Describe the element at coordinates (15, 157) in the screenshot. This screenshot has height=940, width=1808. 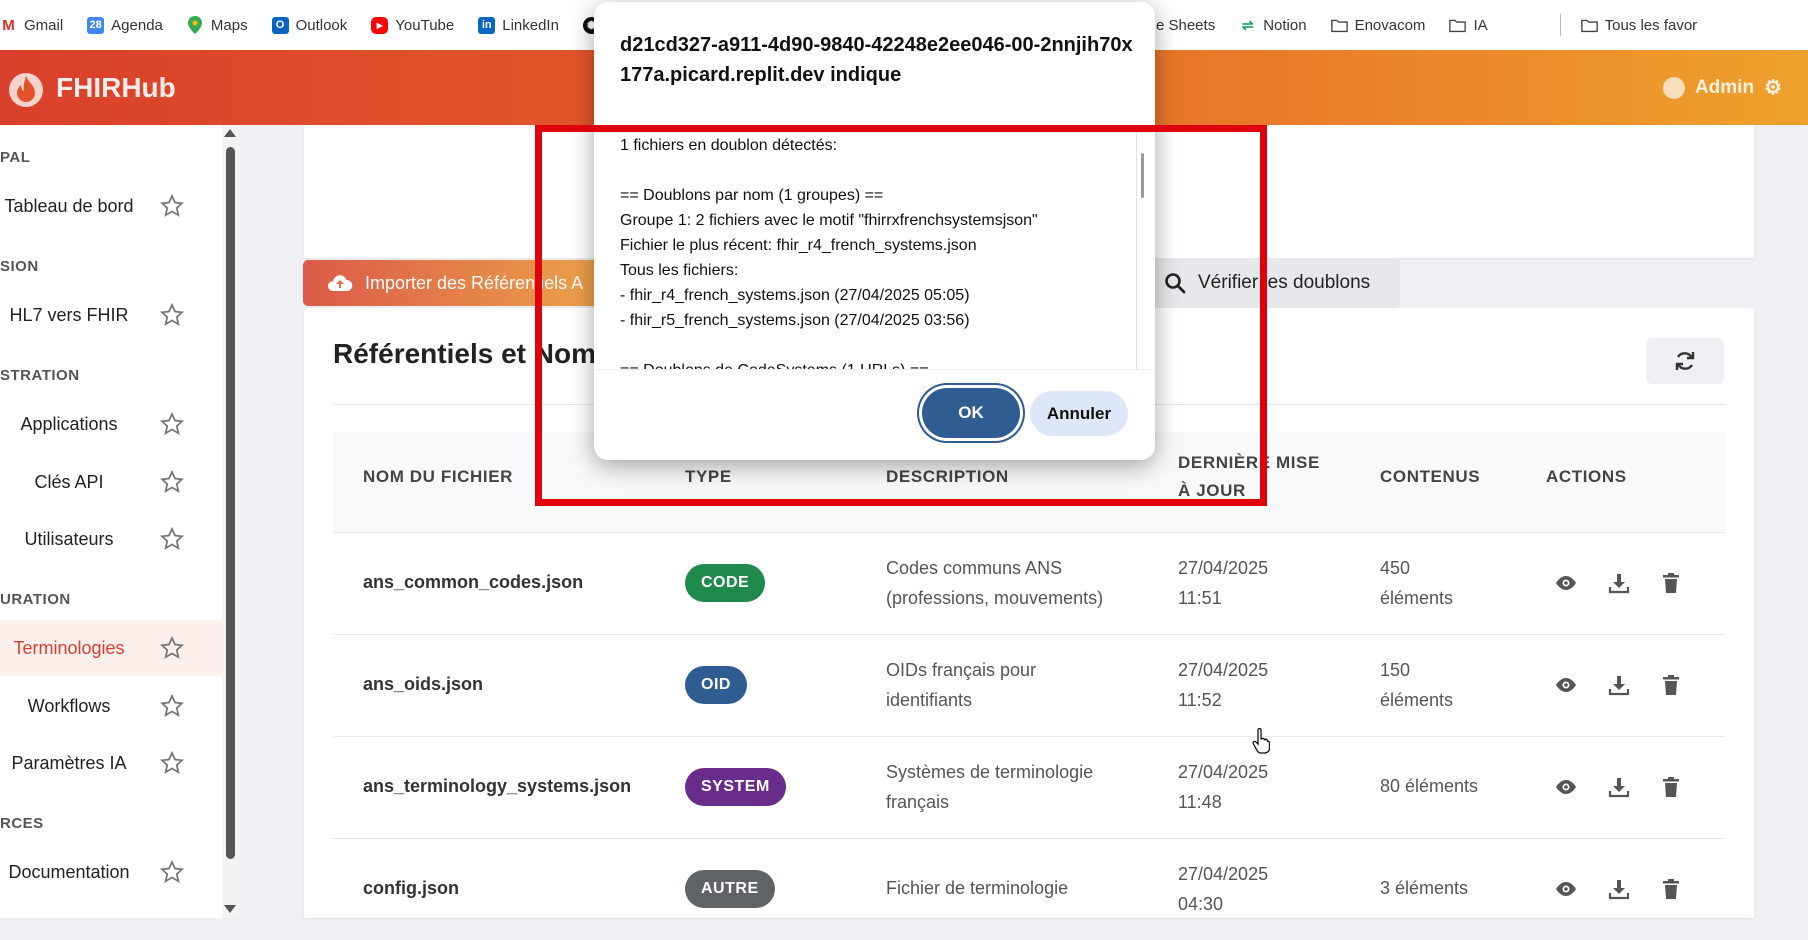
I see `sidebar-section-label: PAL` at that location.